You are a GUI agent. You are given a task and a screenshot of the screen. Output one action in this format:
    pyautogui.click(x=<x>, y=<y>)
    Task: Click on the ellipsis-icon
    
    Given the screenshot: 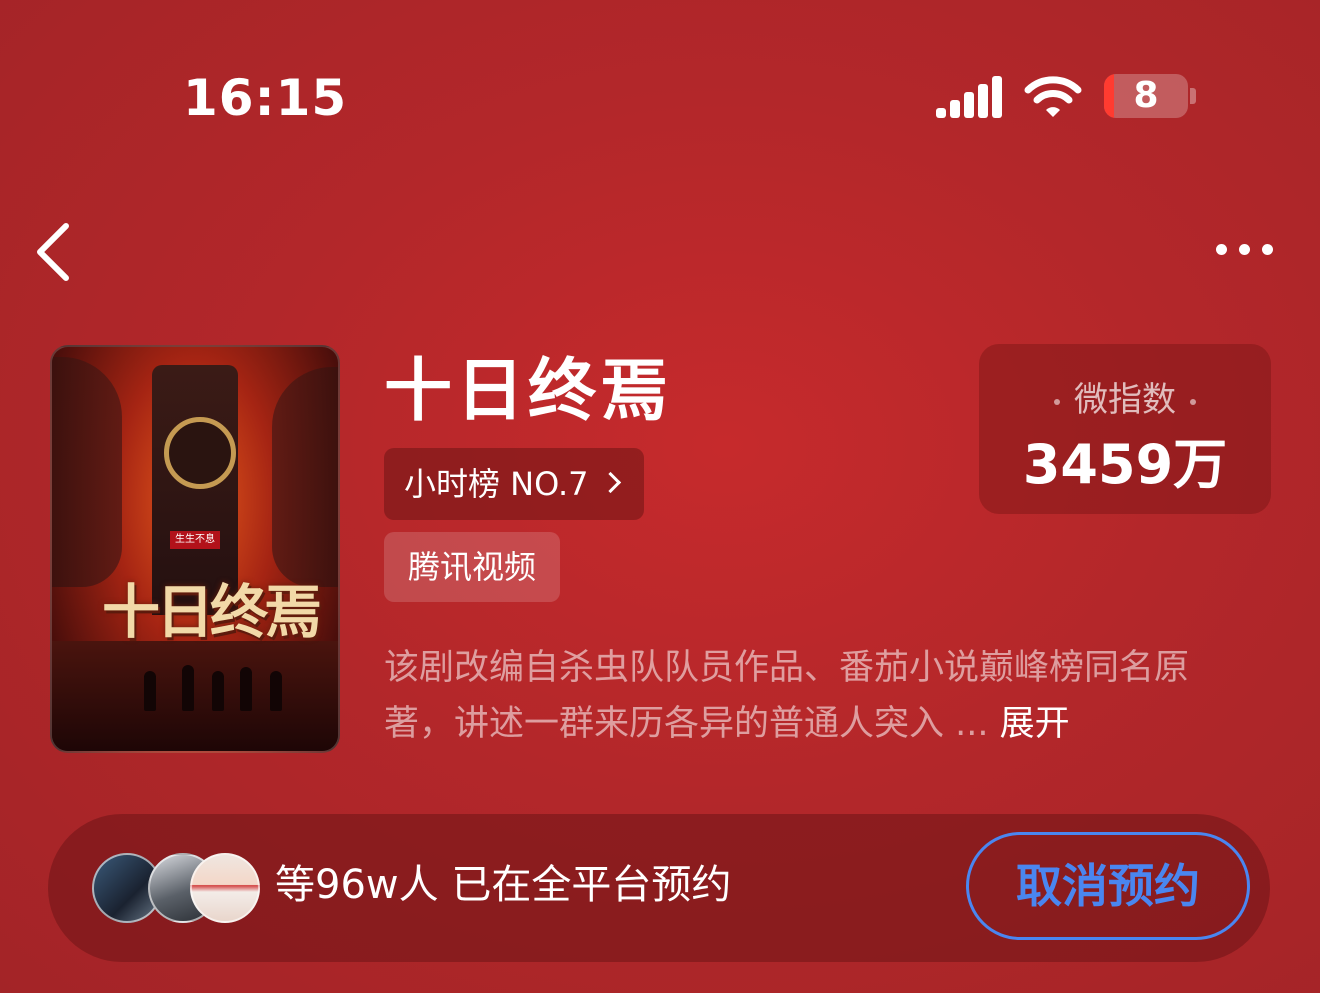 What is the action you would take?
    pyautogui.click(x=1221, y=249)
    